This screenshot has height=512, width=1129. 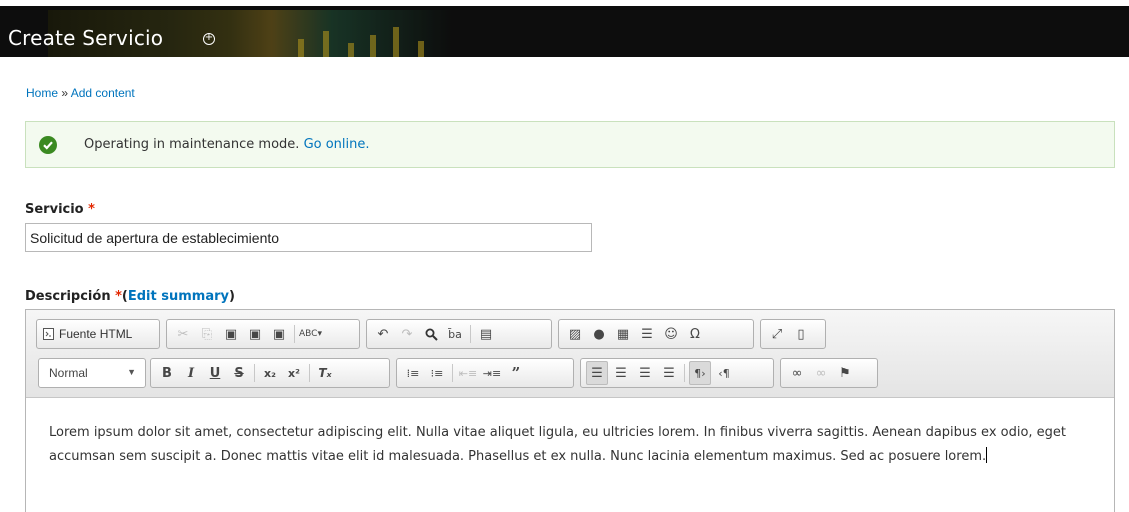 I want to click on indent-icon: ⇥≡, so click(x=492, y=373).